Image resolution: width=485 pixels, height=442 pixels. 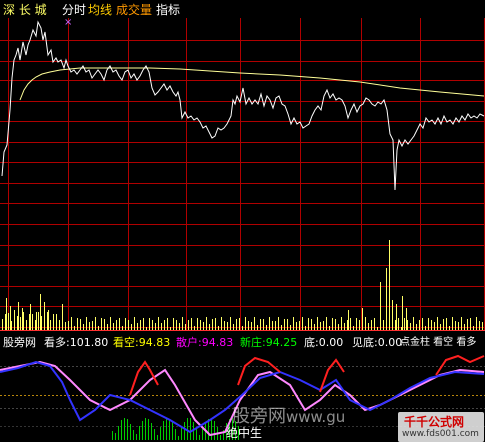 What do you see at coordinates (434, 422) in the screenshot?
I see `corner-logo-title: 千千公式网` at bounding box center [434, 422].